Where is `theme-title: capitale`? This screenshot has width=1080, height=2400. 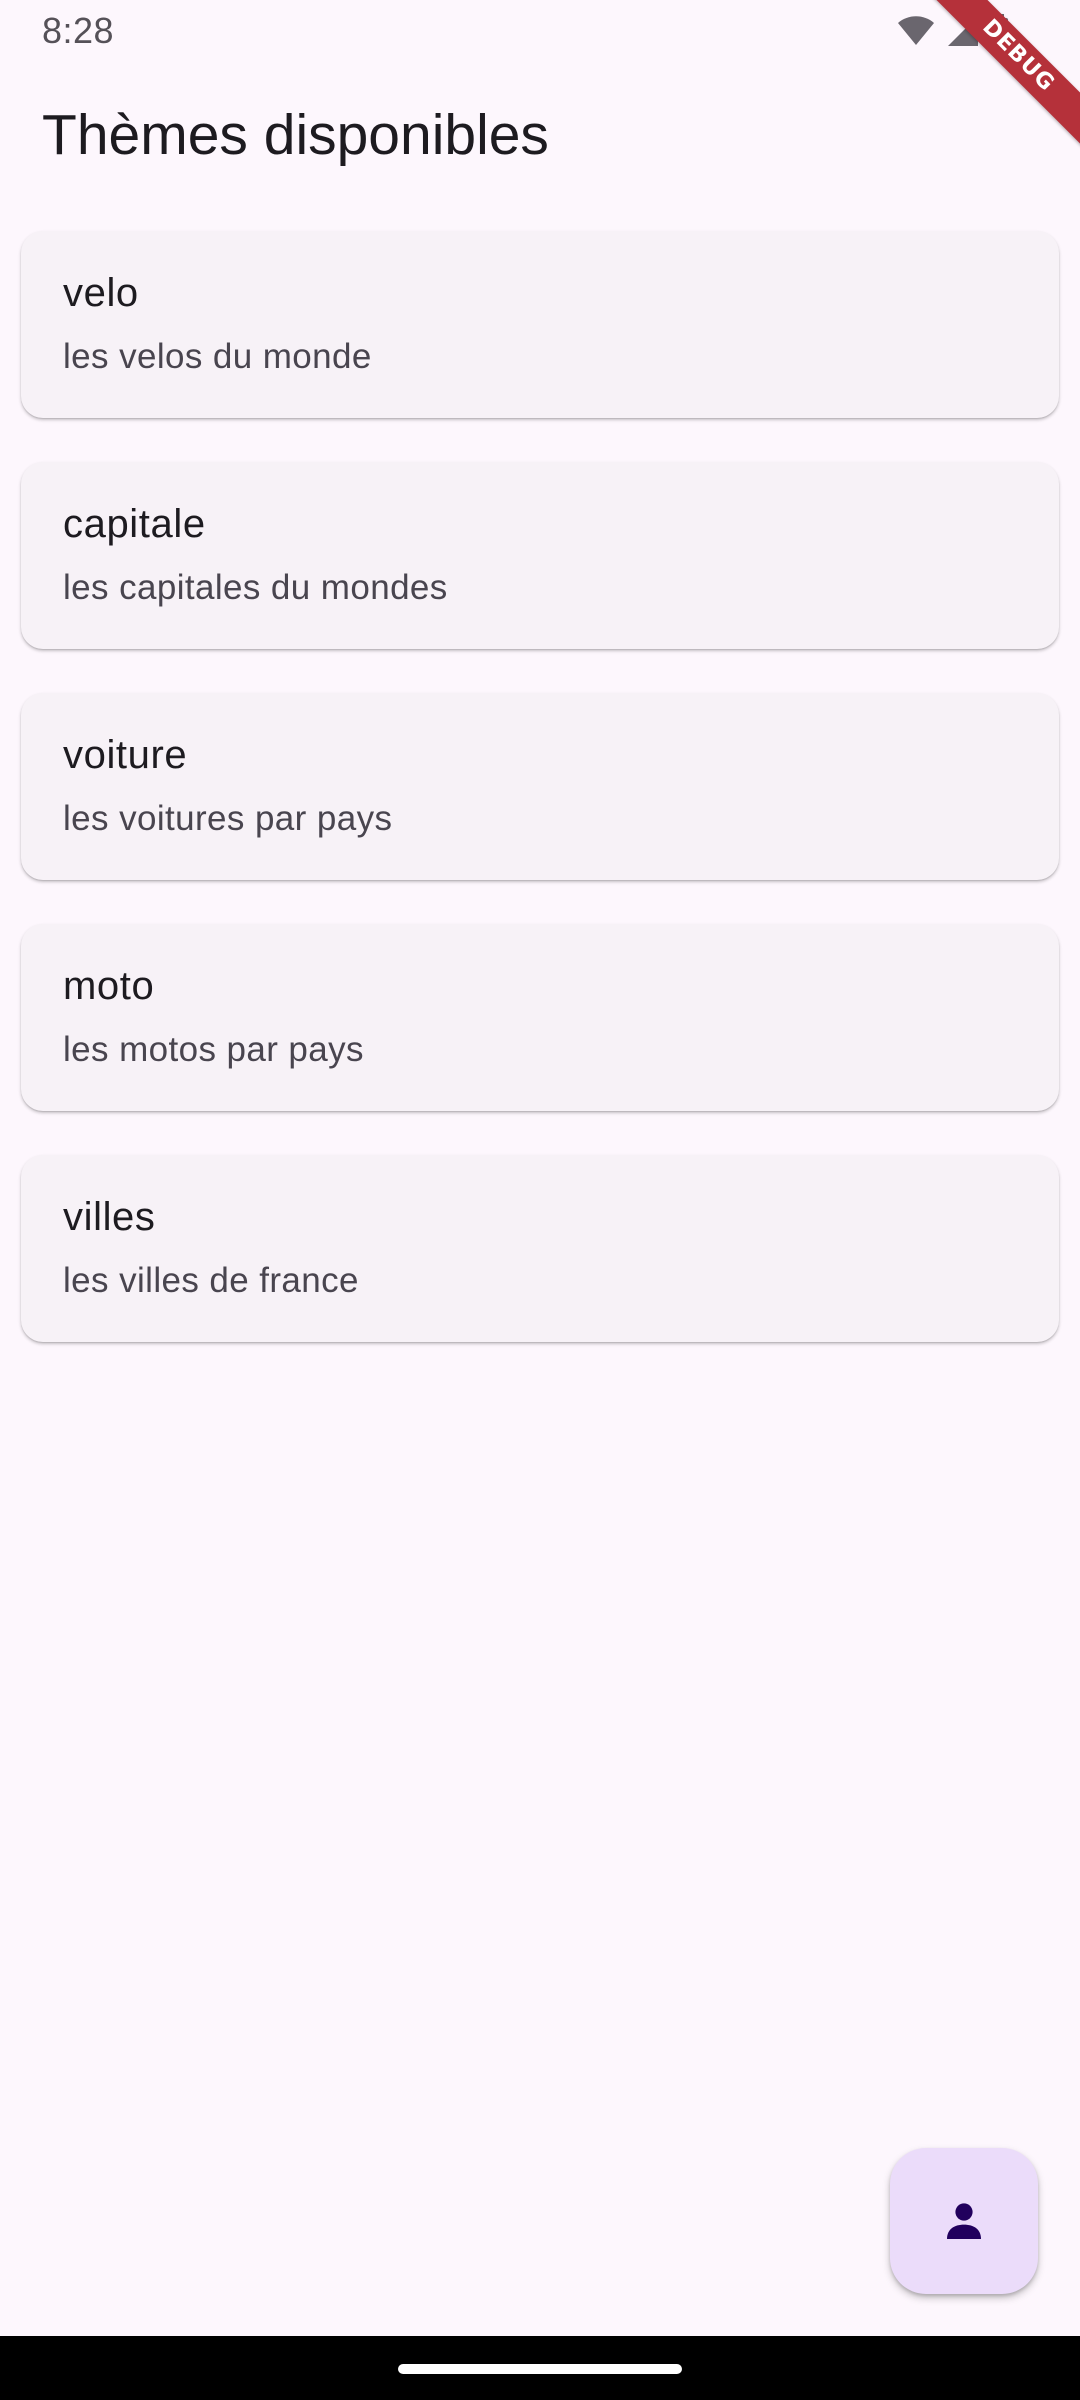 theme-title: capitale is located at coordinates (134, 524).